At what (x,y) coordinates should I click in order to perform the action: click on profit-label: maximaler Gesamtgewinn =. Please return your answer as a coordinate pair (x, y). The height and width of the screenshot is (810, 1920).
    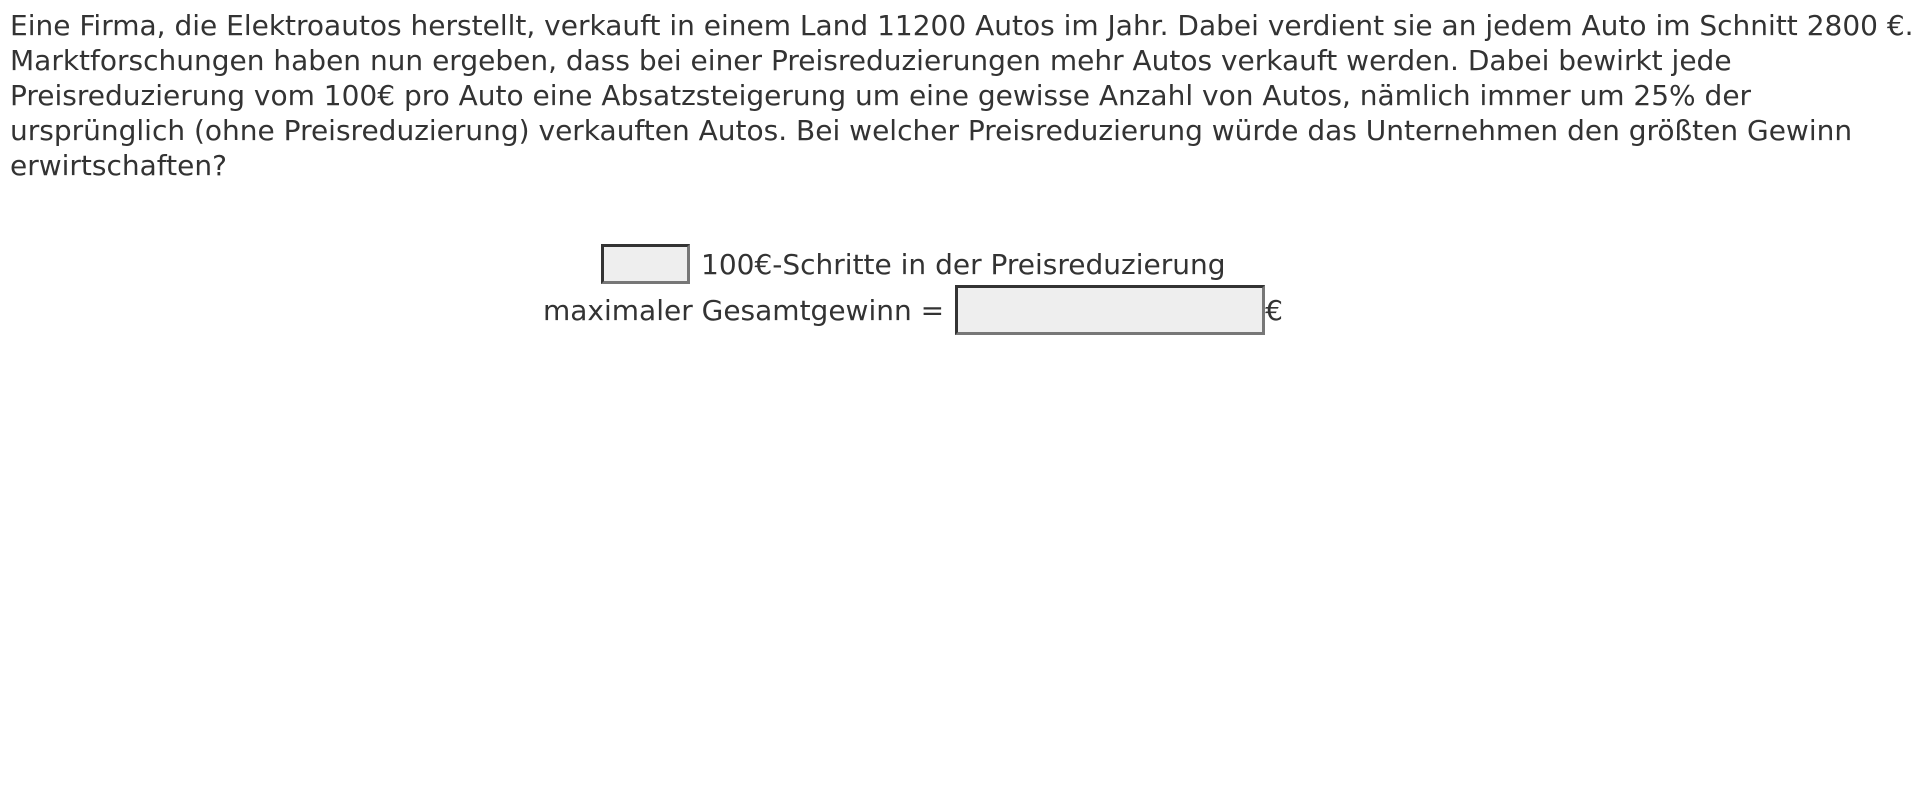
    Looking at the image, I should click on (744, 310).